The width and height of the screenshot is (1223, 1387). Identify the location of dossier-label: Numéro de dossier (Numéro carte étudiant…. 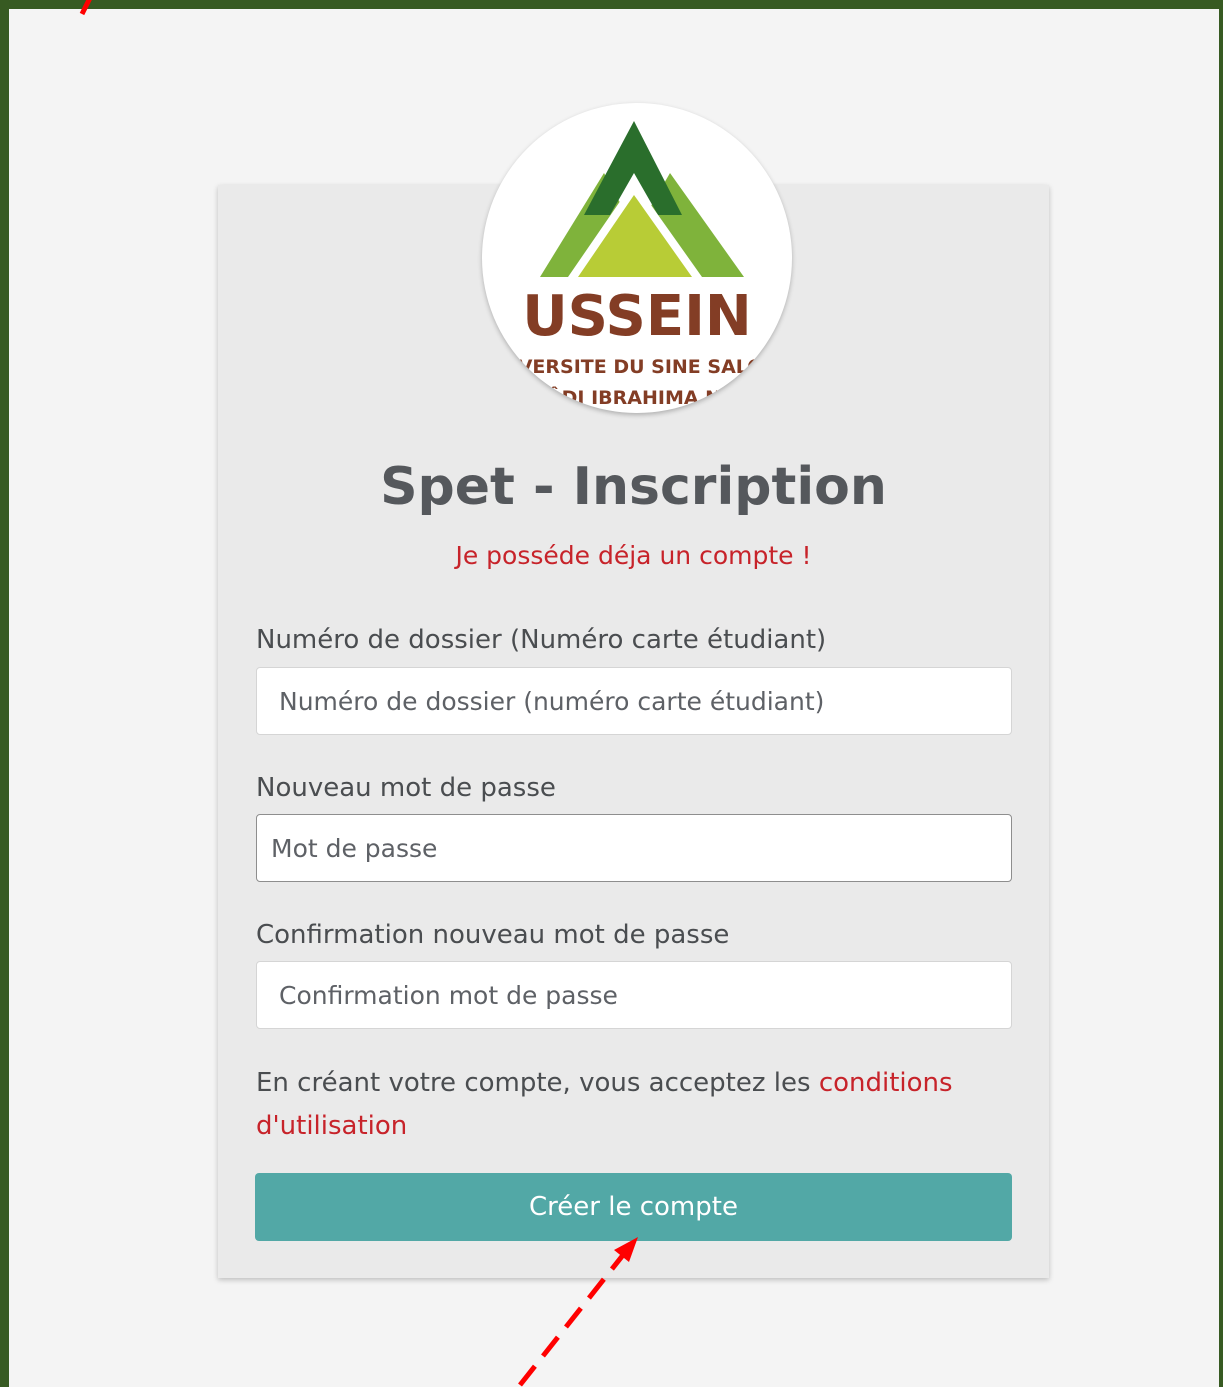
(541, 640).